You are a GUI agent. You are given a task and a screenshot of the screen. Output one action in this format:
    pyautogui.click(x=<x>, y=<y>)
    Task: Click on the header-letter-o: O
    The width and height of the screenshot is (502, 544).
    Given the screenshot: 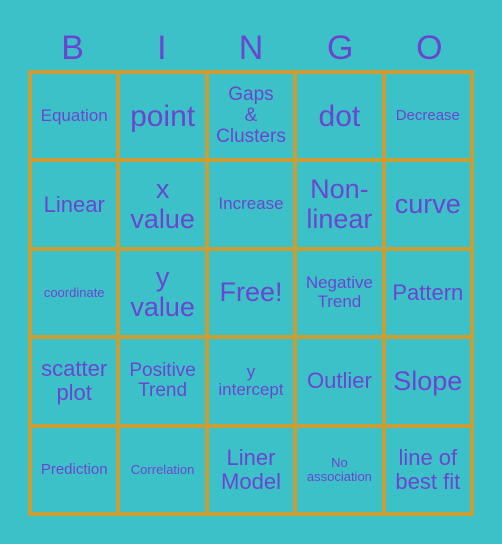 What is the action you would take?
    pyautogui.click(x=429, y=48)
    